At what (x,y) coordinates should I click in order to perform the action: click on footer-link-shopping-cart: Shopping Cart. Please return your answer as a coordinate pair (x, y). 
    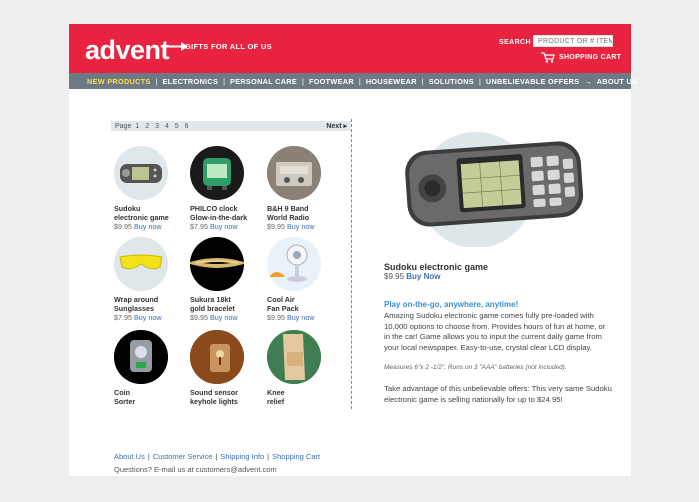
    Looking at the image, I should click on (296, 456).